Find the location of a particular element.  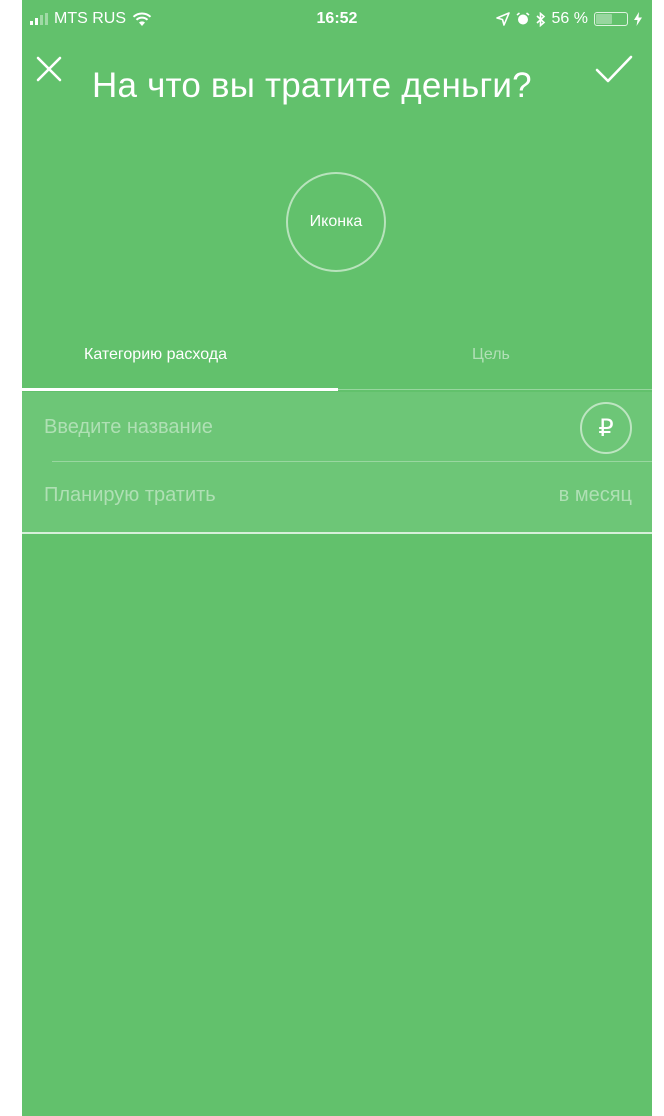

status-bar: MTS RUS 16:52 56 % is located at coordinates (337, 20).